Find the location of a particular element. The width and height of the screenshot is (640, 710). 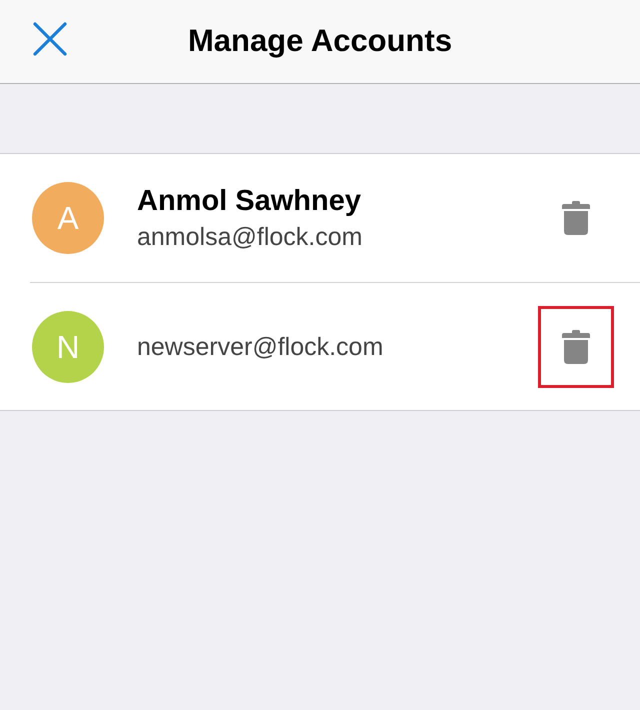

avatar-initial: N is located at coordinates (68, 346).